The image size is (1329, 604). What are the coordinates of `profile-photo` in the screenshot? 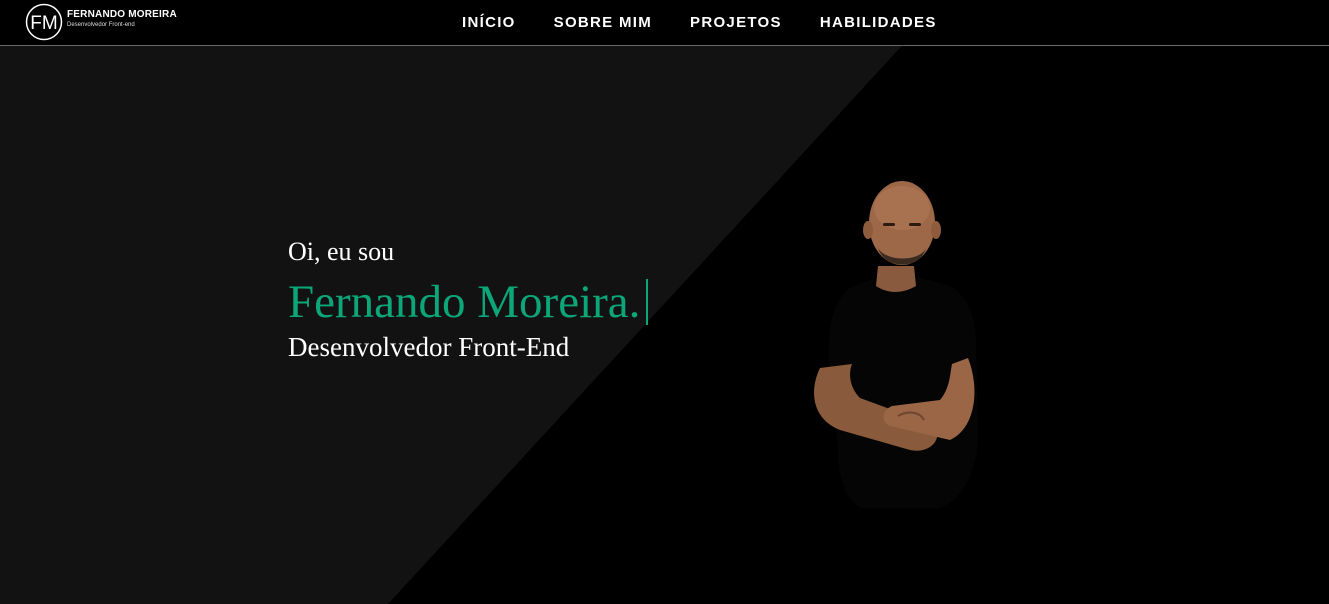 It's located at (896, 344).